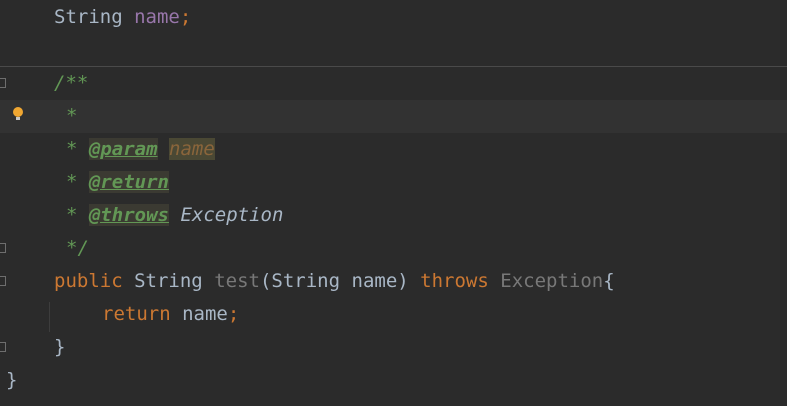  What do you see at coordinates (12, 380) in the screenshot?
I see `class-close-brace: }` at bounding box center [12, 380].